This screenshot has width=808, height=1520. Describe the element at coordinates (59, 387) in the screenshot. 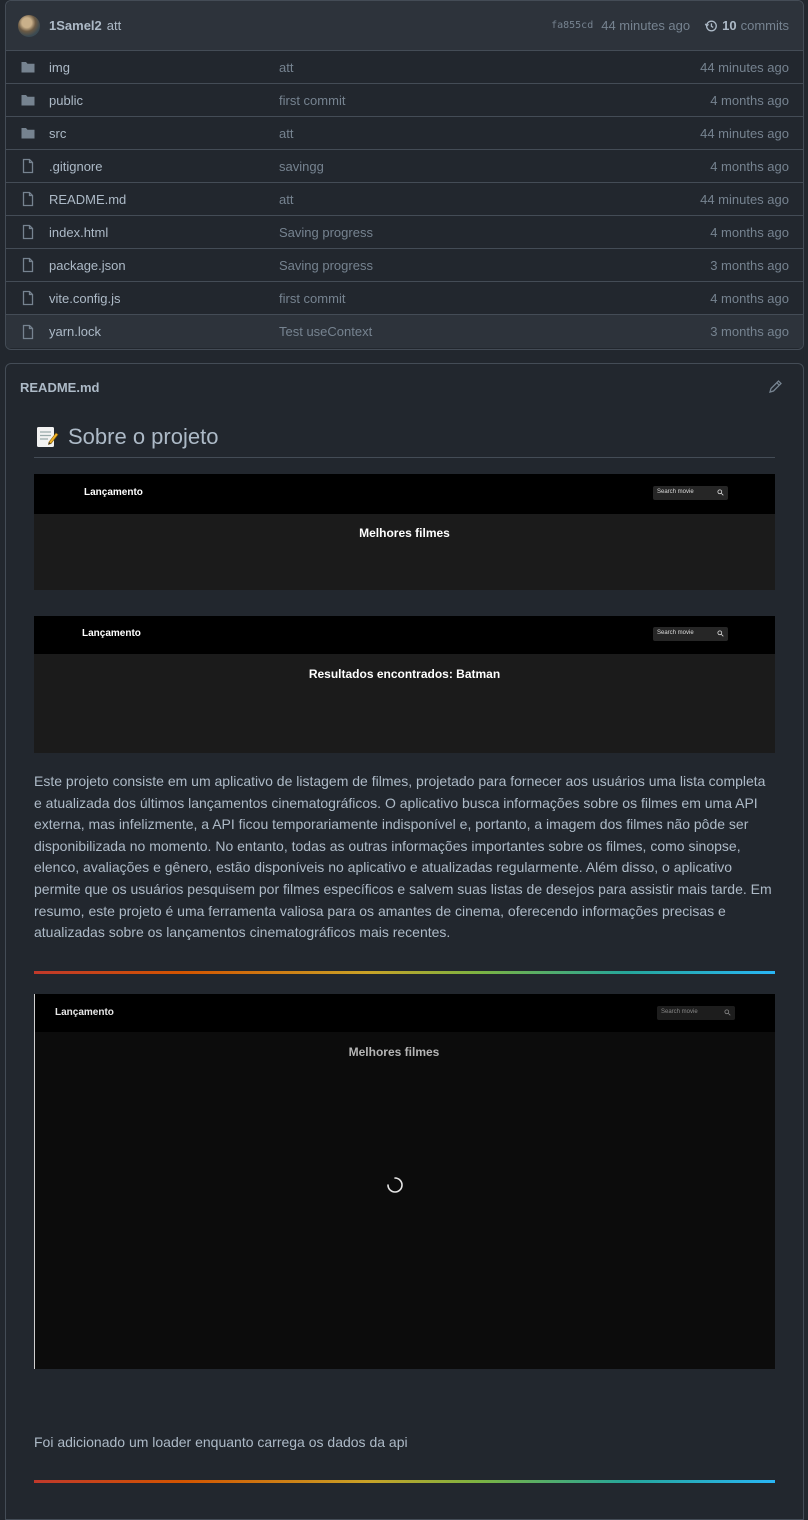

I see `readme-filename: README.md` at that location.